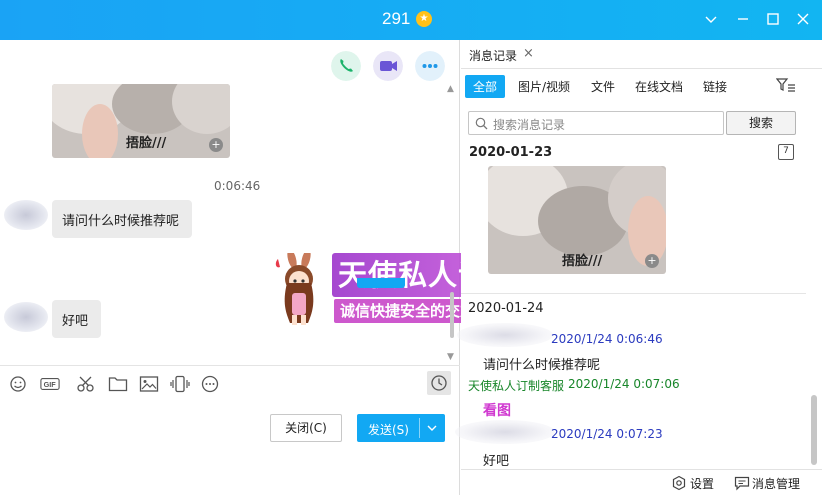 Image resolution: width=822 pixels, height=495 pixels. I want to click on message-bubble: 好吧, so click(76, 319).